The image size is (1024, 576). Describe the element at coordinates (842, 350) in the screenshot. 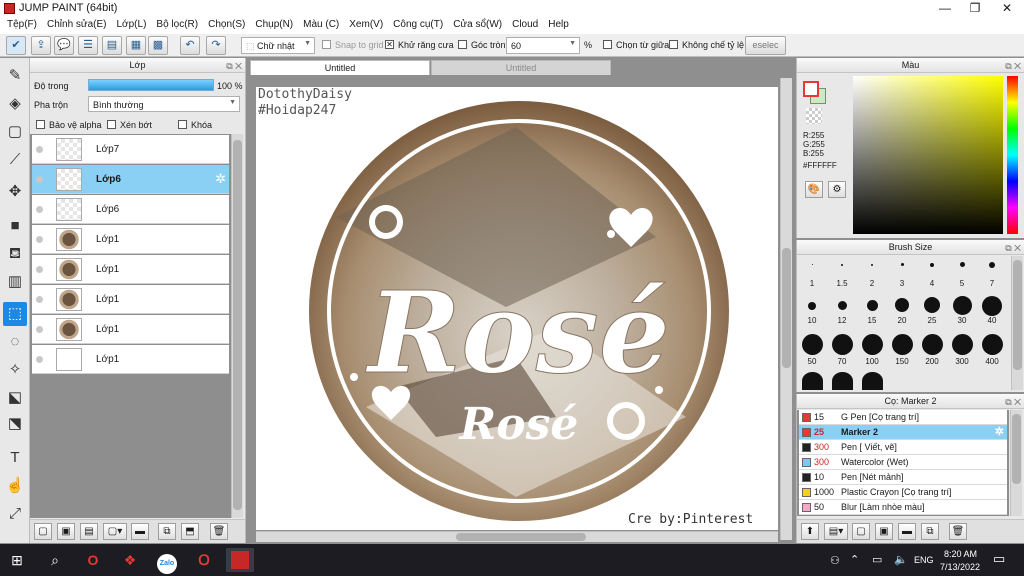

I see `brush-size-option: 70` at that location.